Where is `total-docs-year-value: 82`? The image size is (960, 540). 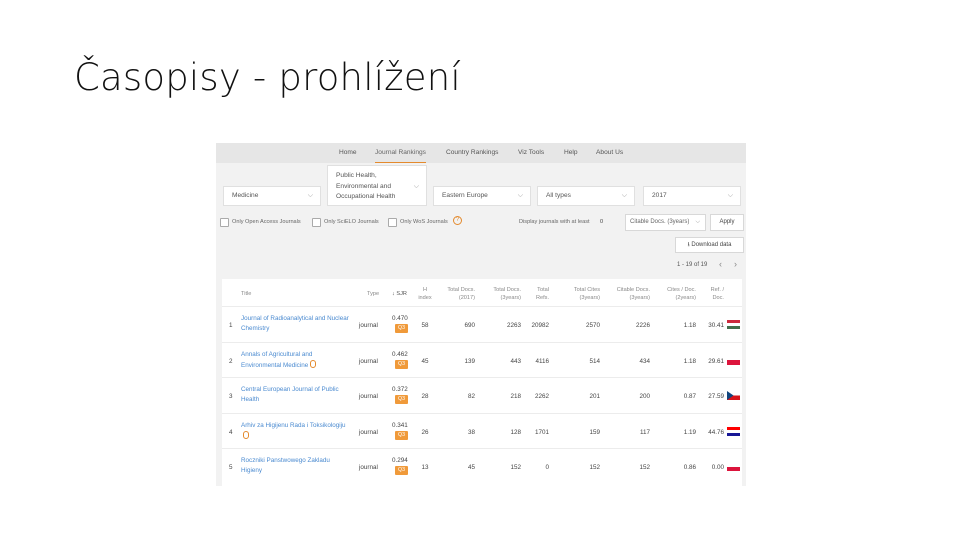 total-docs-year-value: 82 is located at coordinates (471, 396).